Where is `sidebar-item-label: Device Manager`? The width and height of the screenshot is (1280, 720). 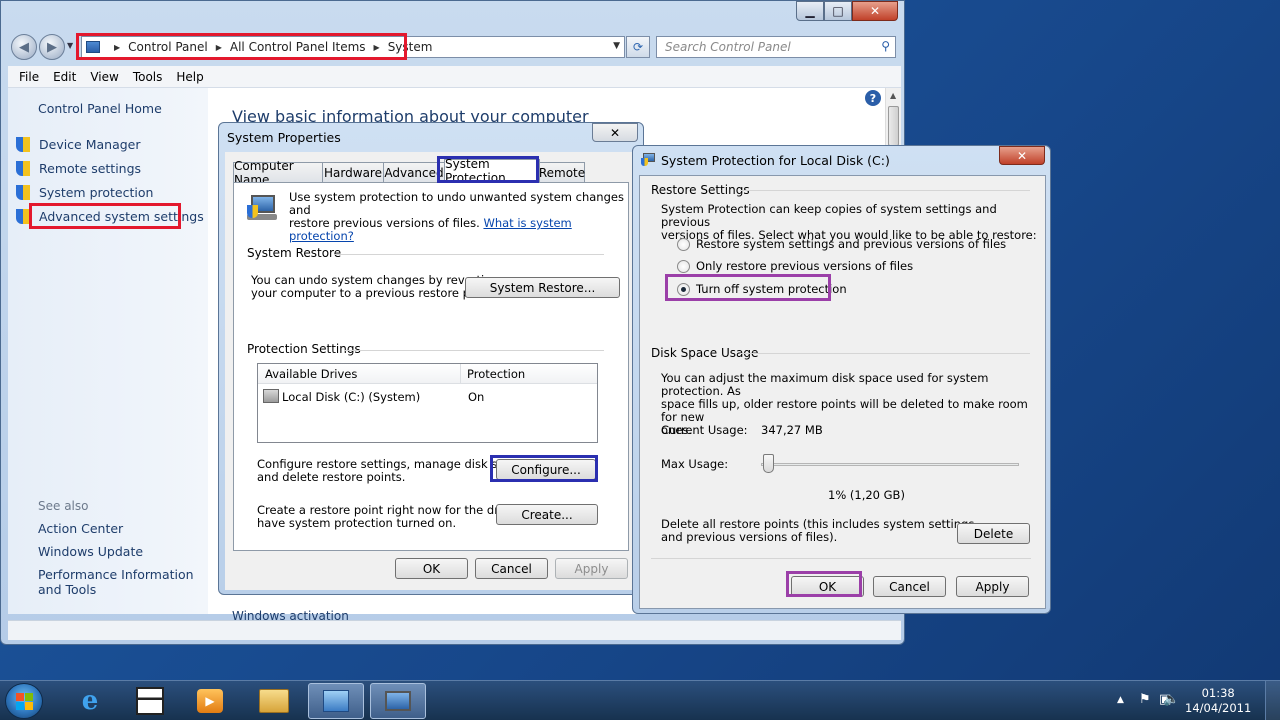
sidebar-item-label: Device Manager is located at coordinates (90, 144).